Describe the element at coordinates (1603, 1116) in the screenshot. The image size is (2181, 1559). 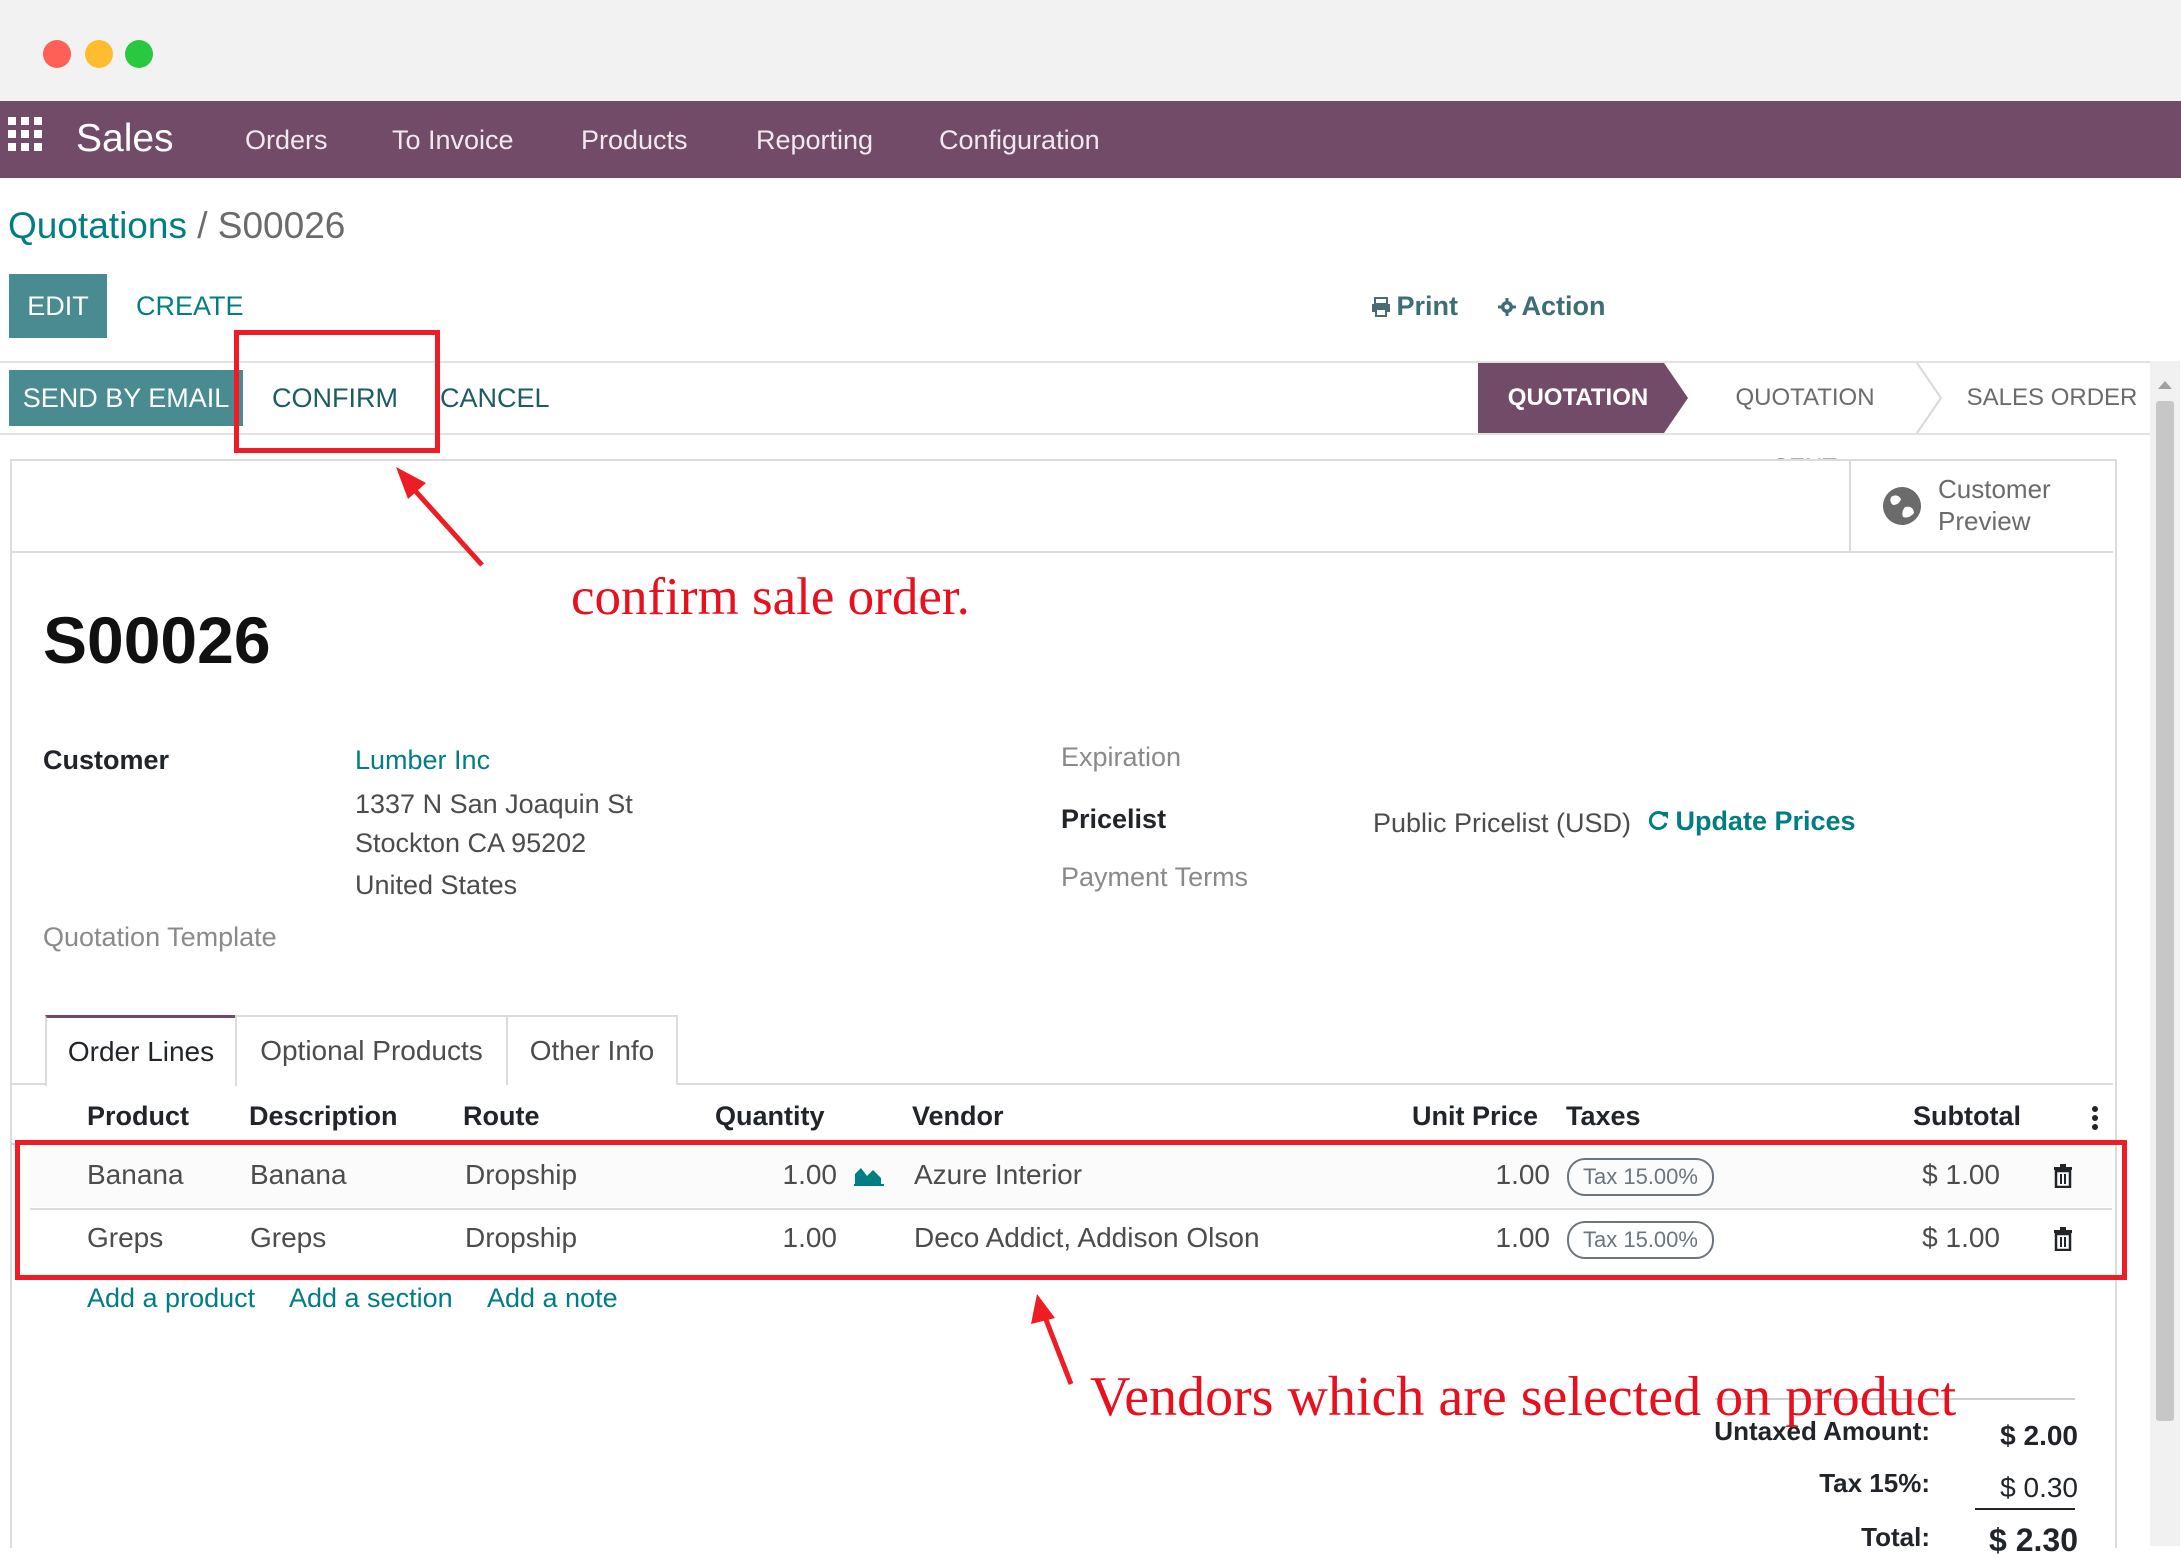
I see `column-header-taxes: Taxes` at that location.